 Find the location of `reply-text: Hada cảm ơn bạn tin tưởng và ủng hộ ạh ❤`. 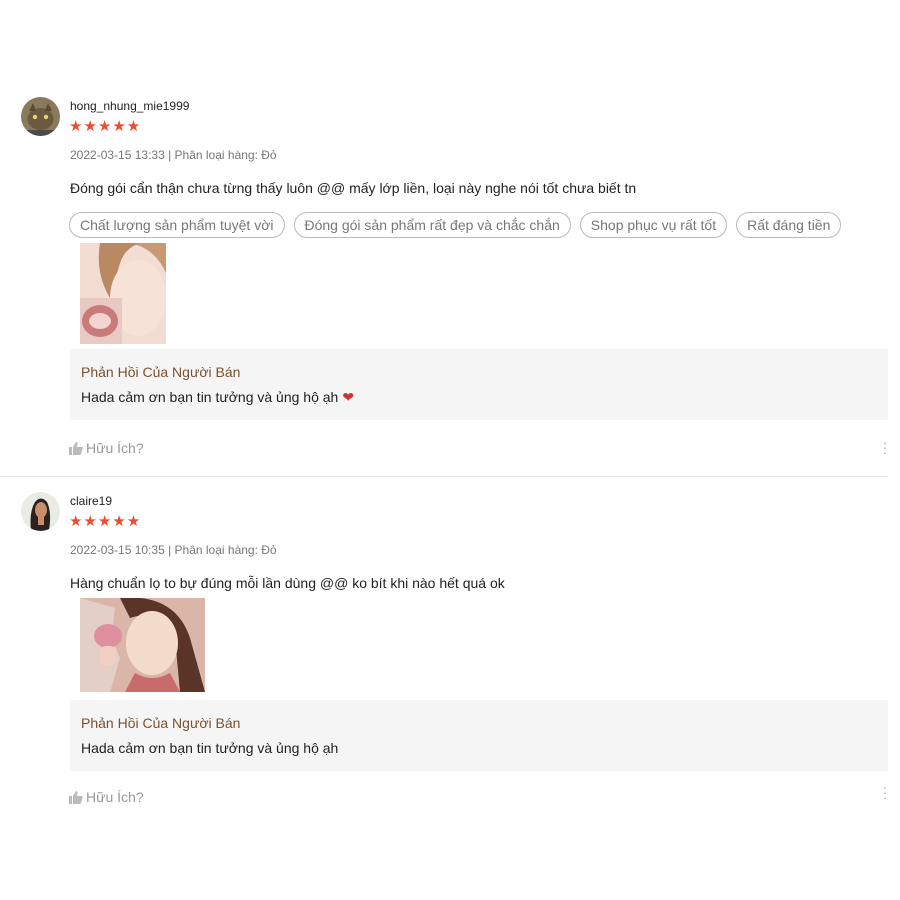

reply-text: Hada cảm ơn bạn tin tưởng và ủng hộ ạh ❤ is located at coordinates (217, 397).